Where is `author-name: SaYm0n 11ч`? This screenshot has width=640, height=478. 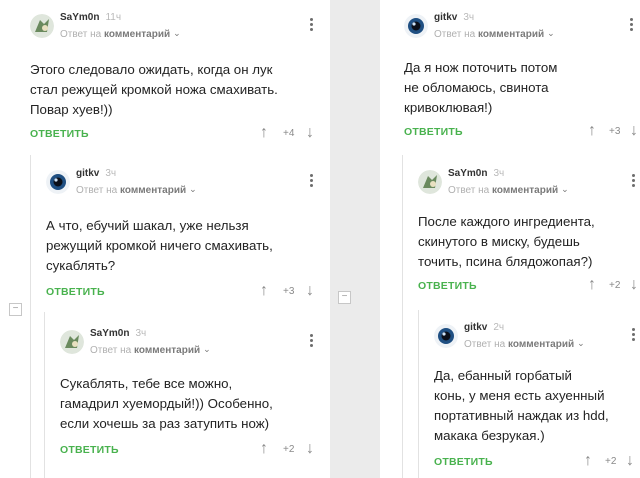
author-name: SaYm0n 11ч is located at coordinates (90, 17).